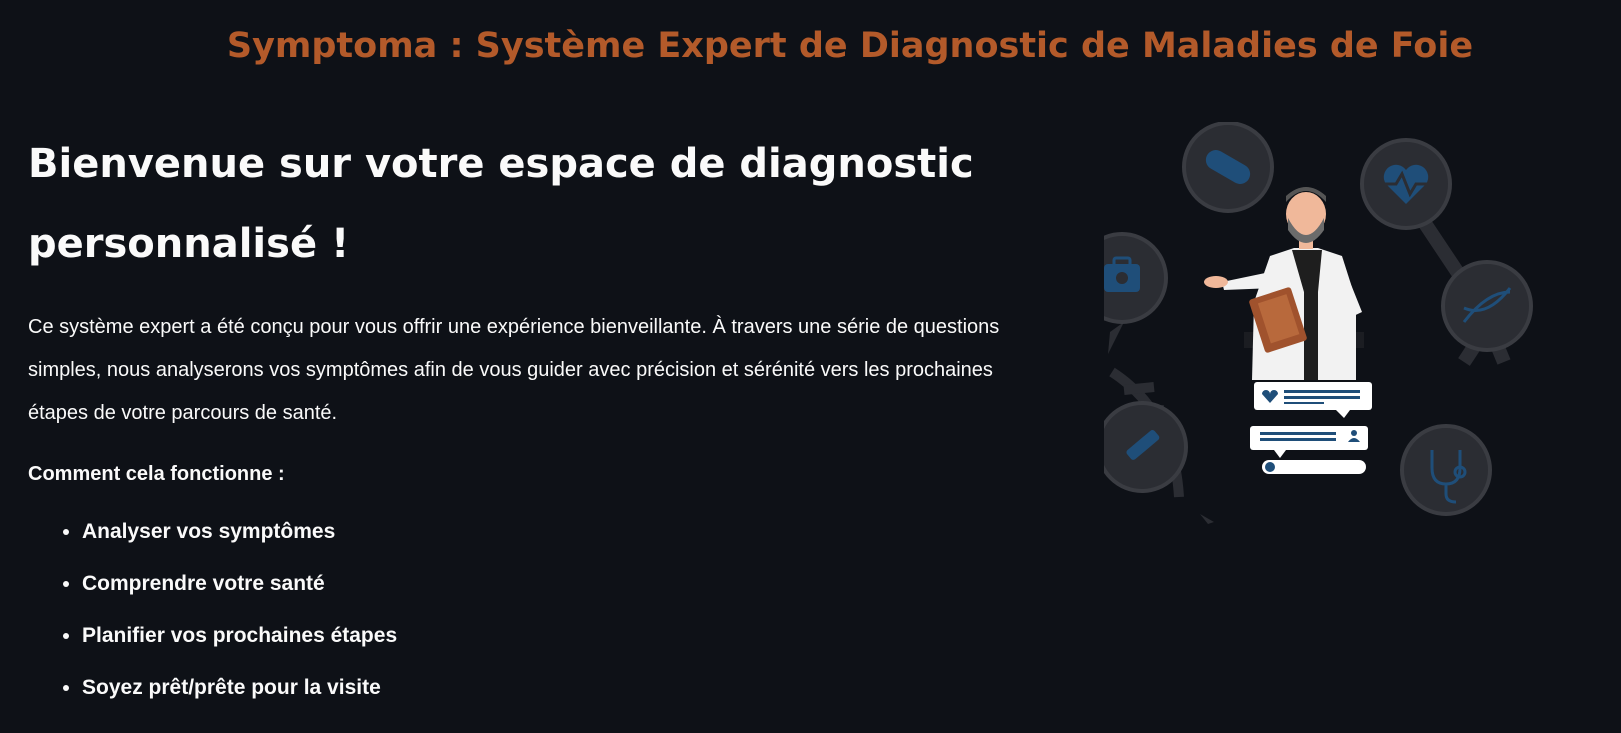 This screenshot has width=1621, height=733. Describe the element at coordinates (1228, 167) in the screenshot. I see `pill-icon` at that location.